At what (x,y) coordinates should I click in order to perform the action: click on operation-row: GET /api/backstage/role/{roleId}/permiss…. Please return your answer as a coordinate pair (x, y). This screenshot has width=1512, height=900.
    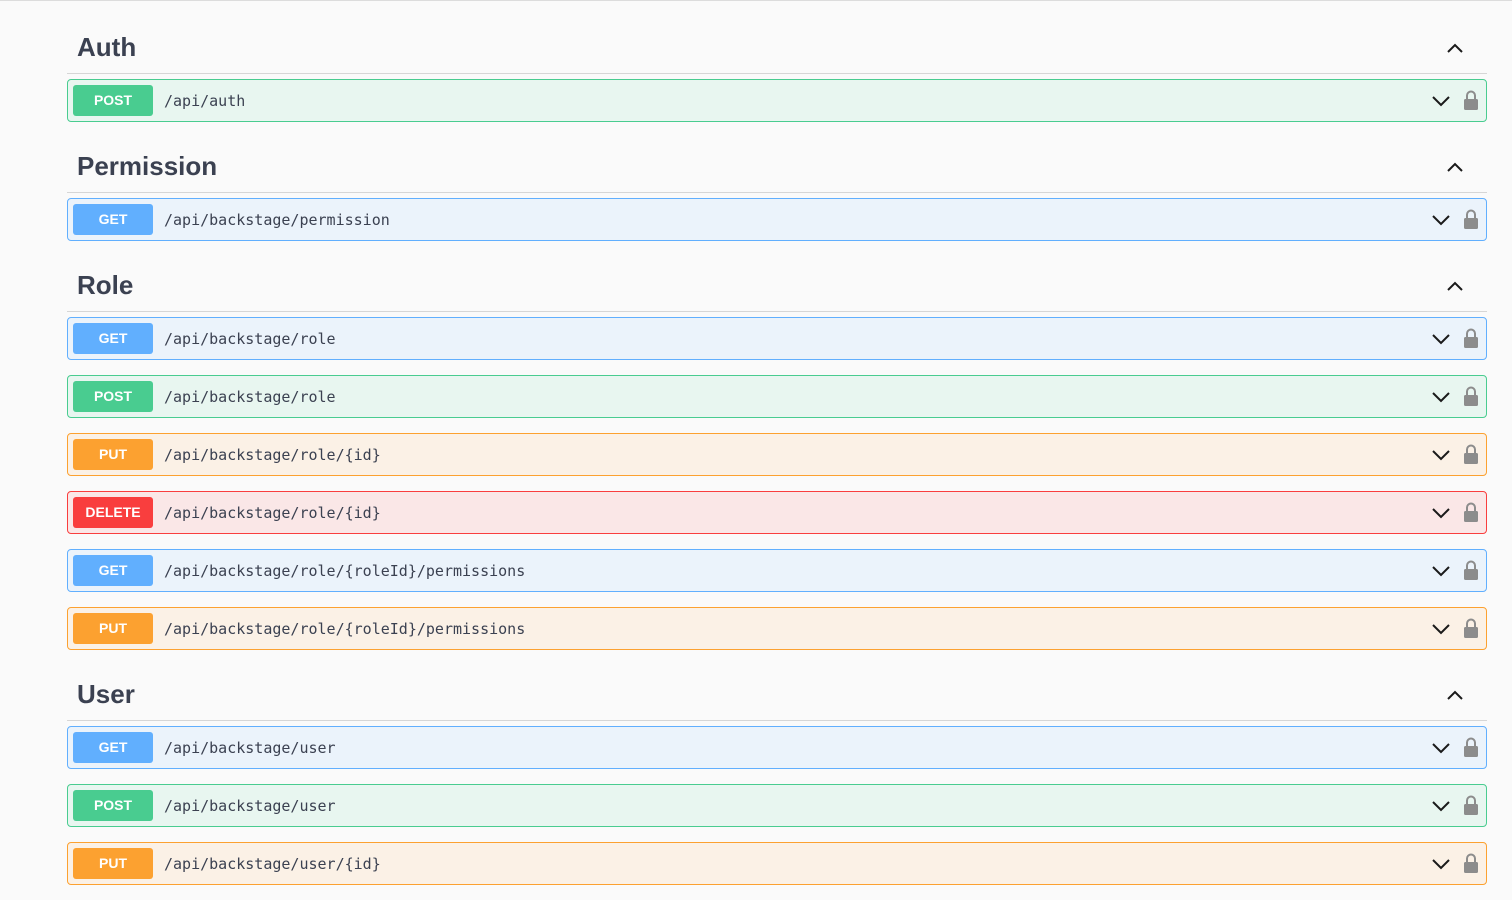
    Looking at the image, I should click on (777, 570).